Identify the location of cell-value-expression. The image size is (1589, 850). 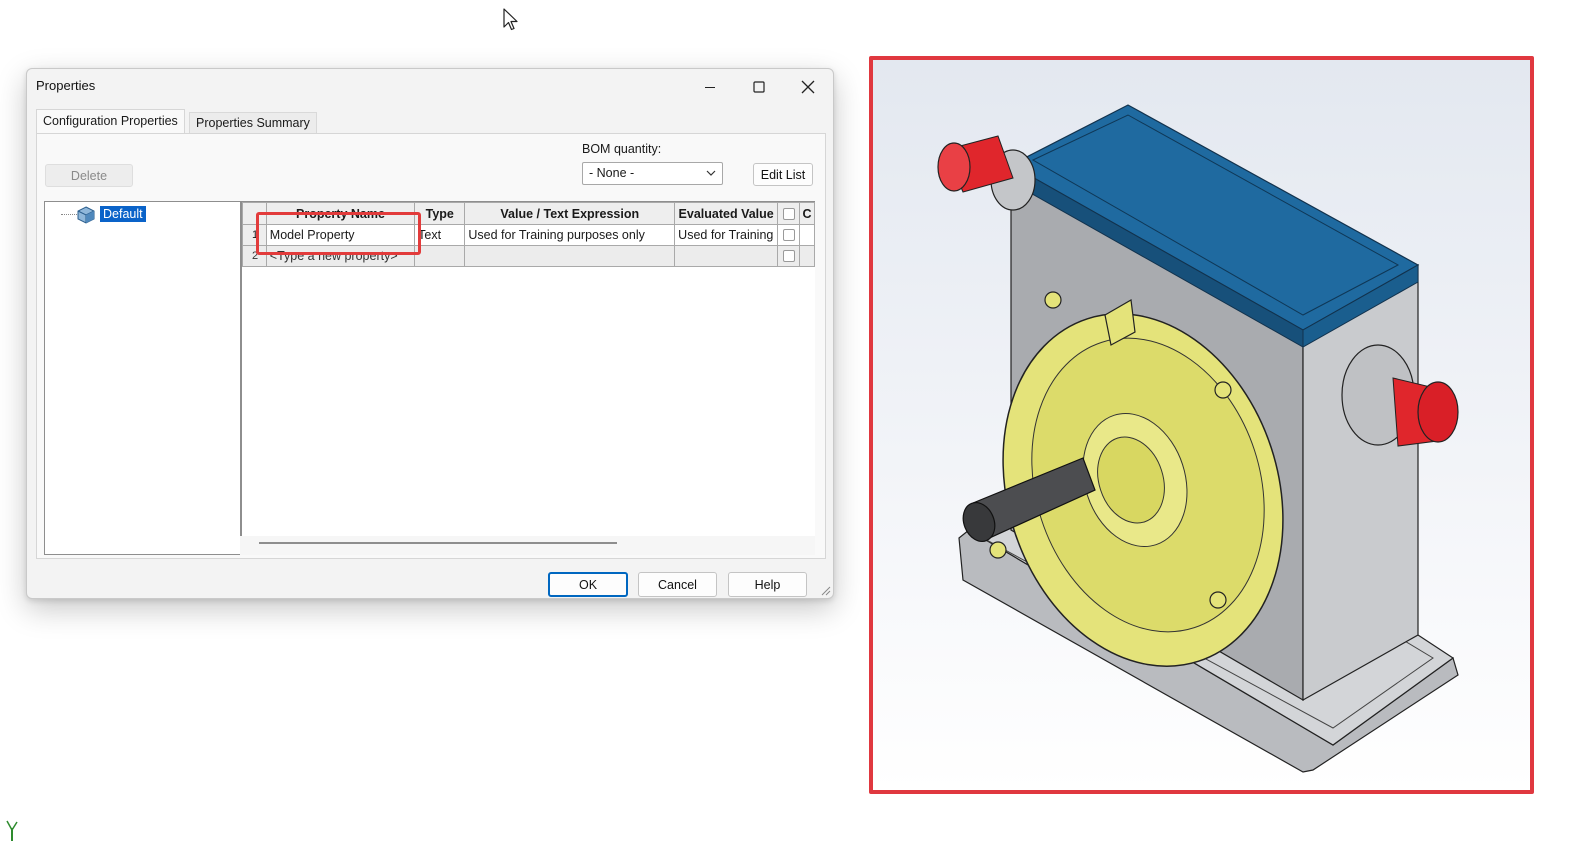
(570, 256).